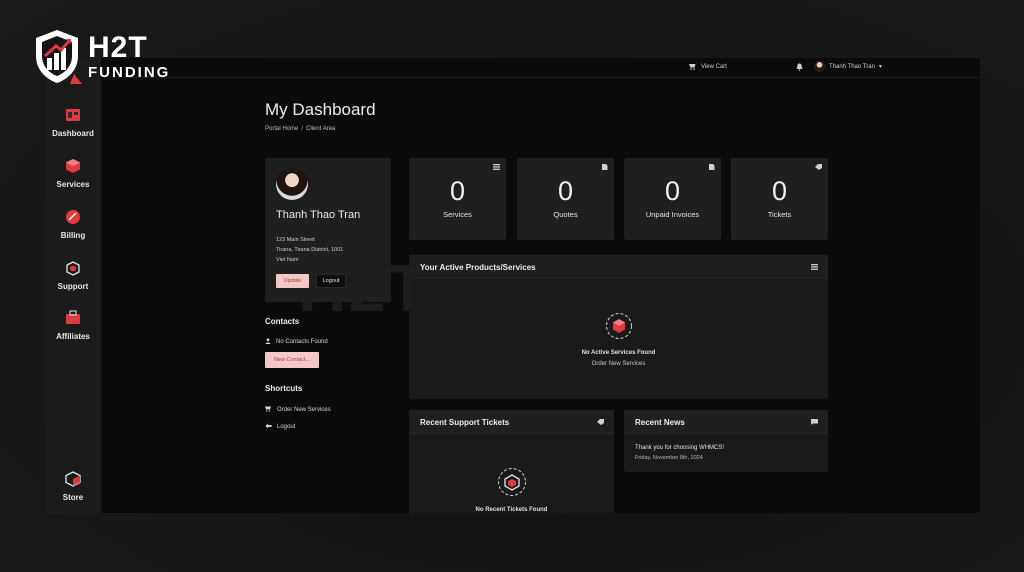  What do you see at coordinates (679, 448) in the screenshot?
I see `news-item-title: Thank you for choosing WHMCS!` at bounding box center [679, 448].